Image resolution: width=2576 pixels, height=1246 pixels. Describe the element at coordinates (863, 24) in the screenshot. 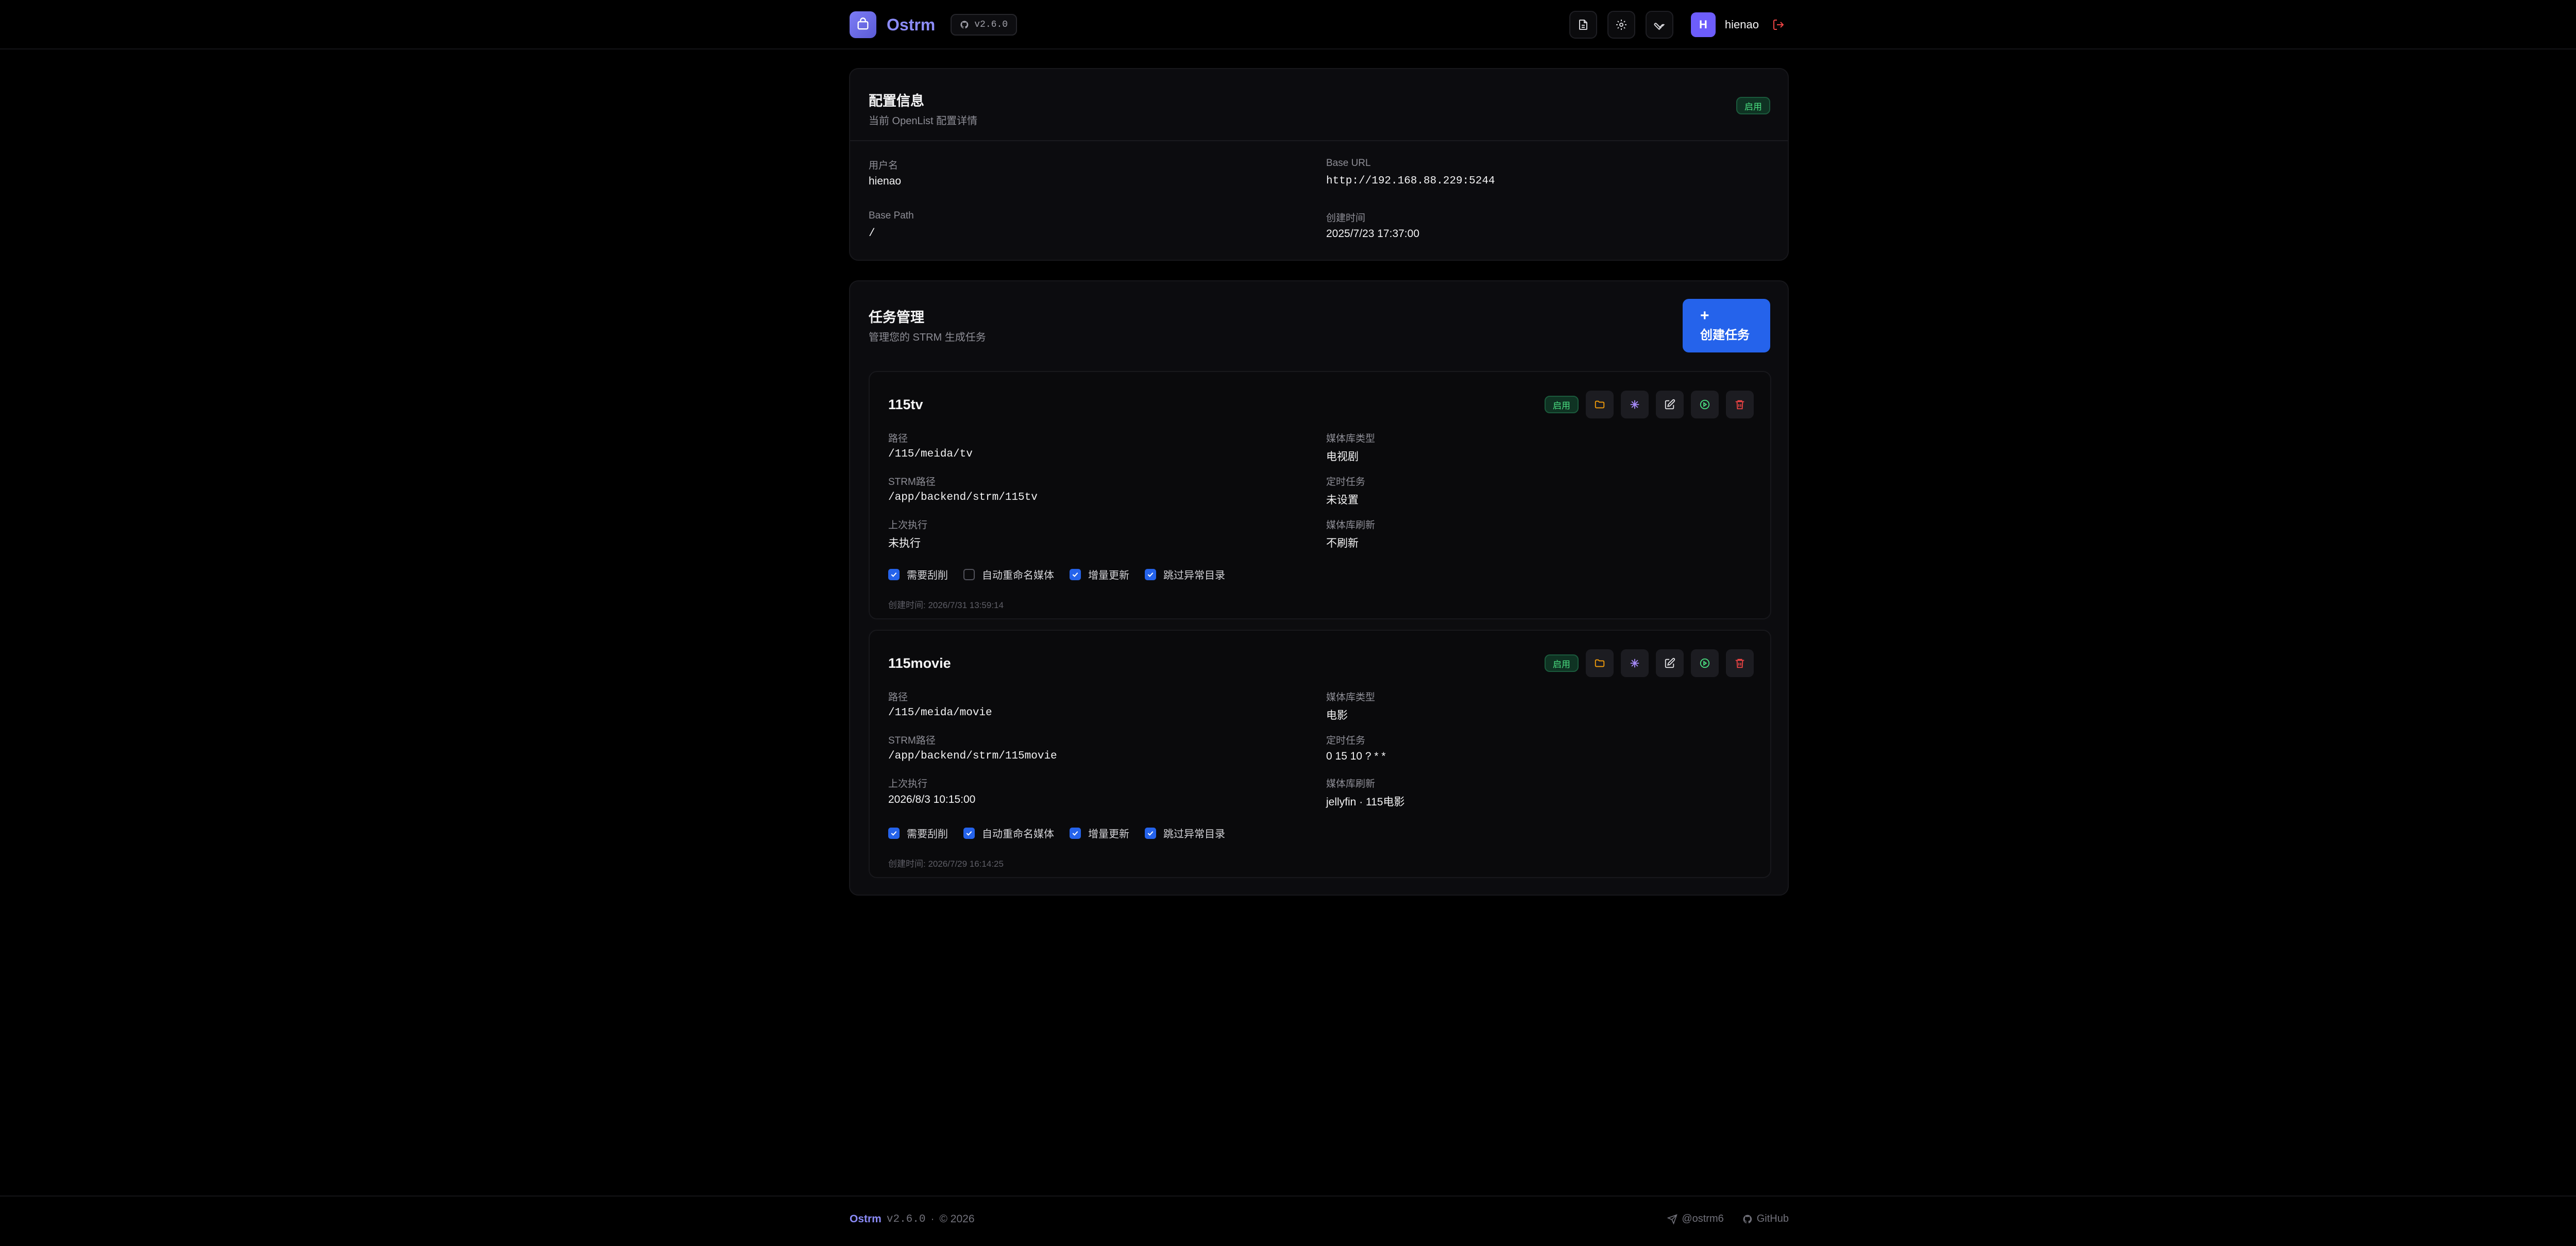

I see `app-logo-icon` at that location.